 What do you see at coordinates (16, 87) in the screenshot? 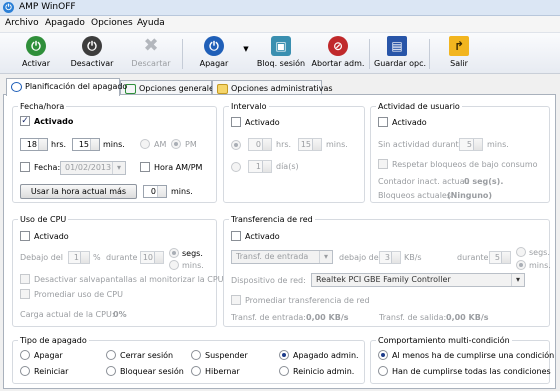
I see `clock-icon` at bounding box center [16, 87].